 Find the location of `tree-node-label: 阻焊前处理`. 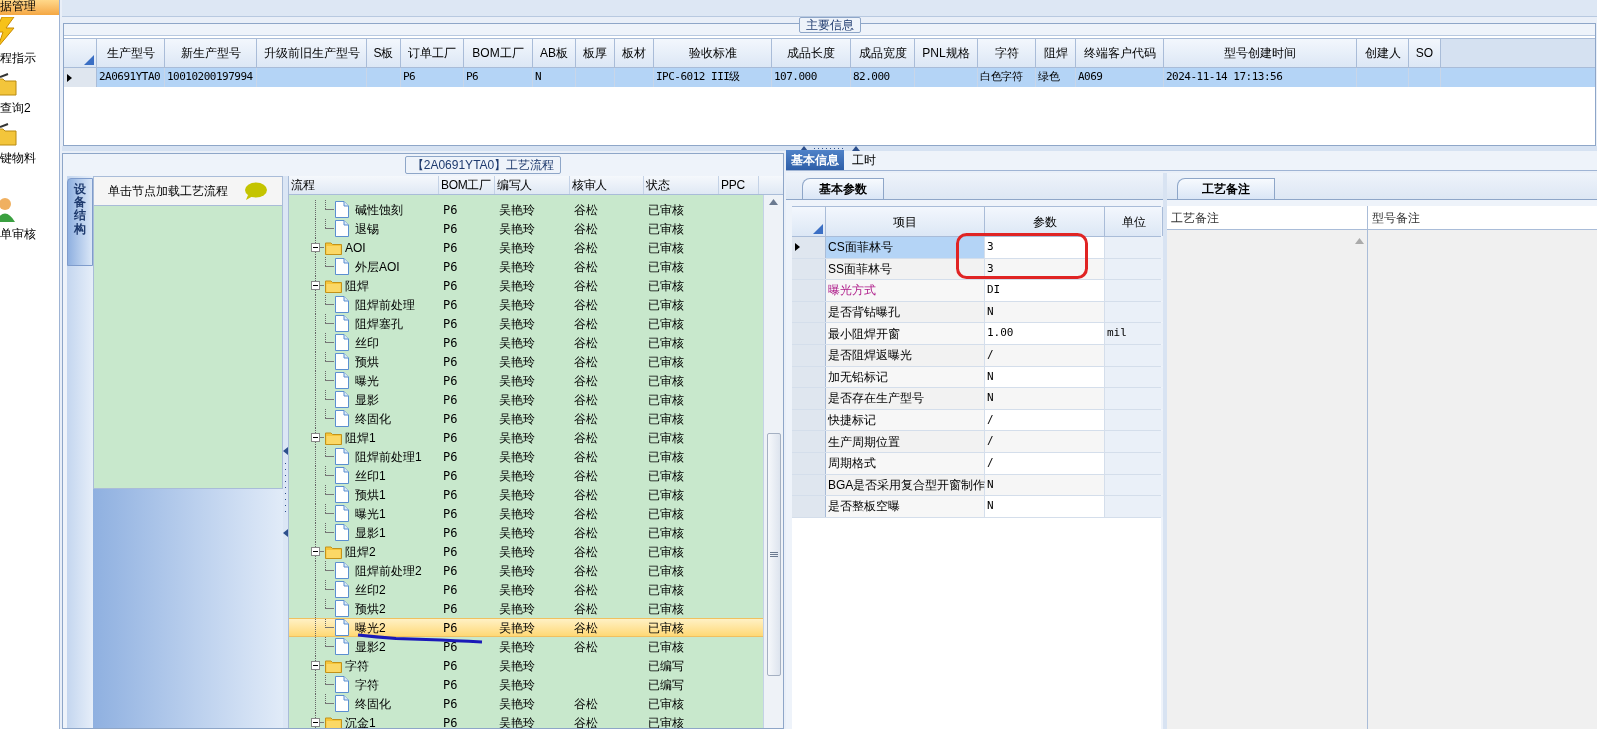

tree-node-label: 阻焊前处理 is located at coordinates (385, 304).